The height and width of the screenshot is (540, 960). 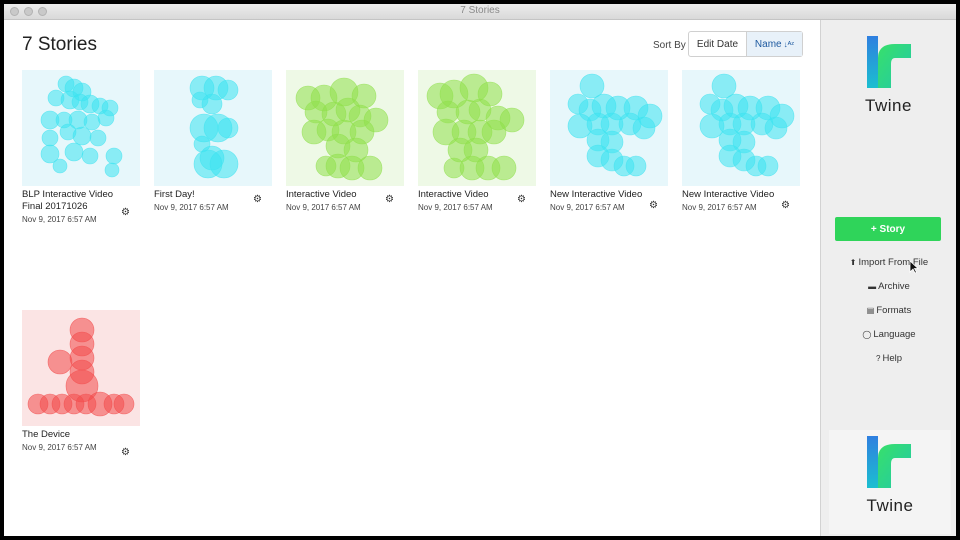 I want to click on archive-button: ▬ Archive, so click(x=888, y=286).